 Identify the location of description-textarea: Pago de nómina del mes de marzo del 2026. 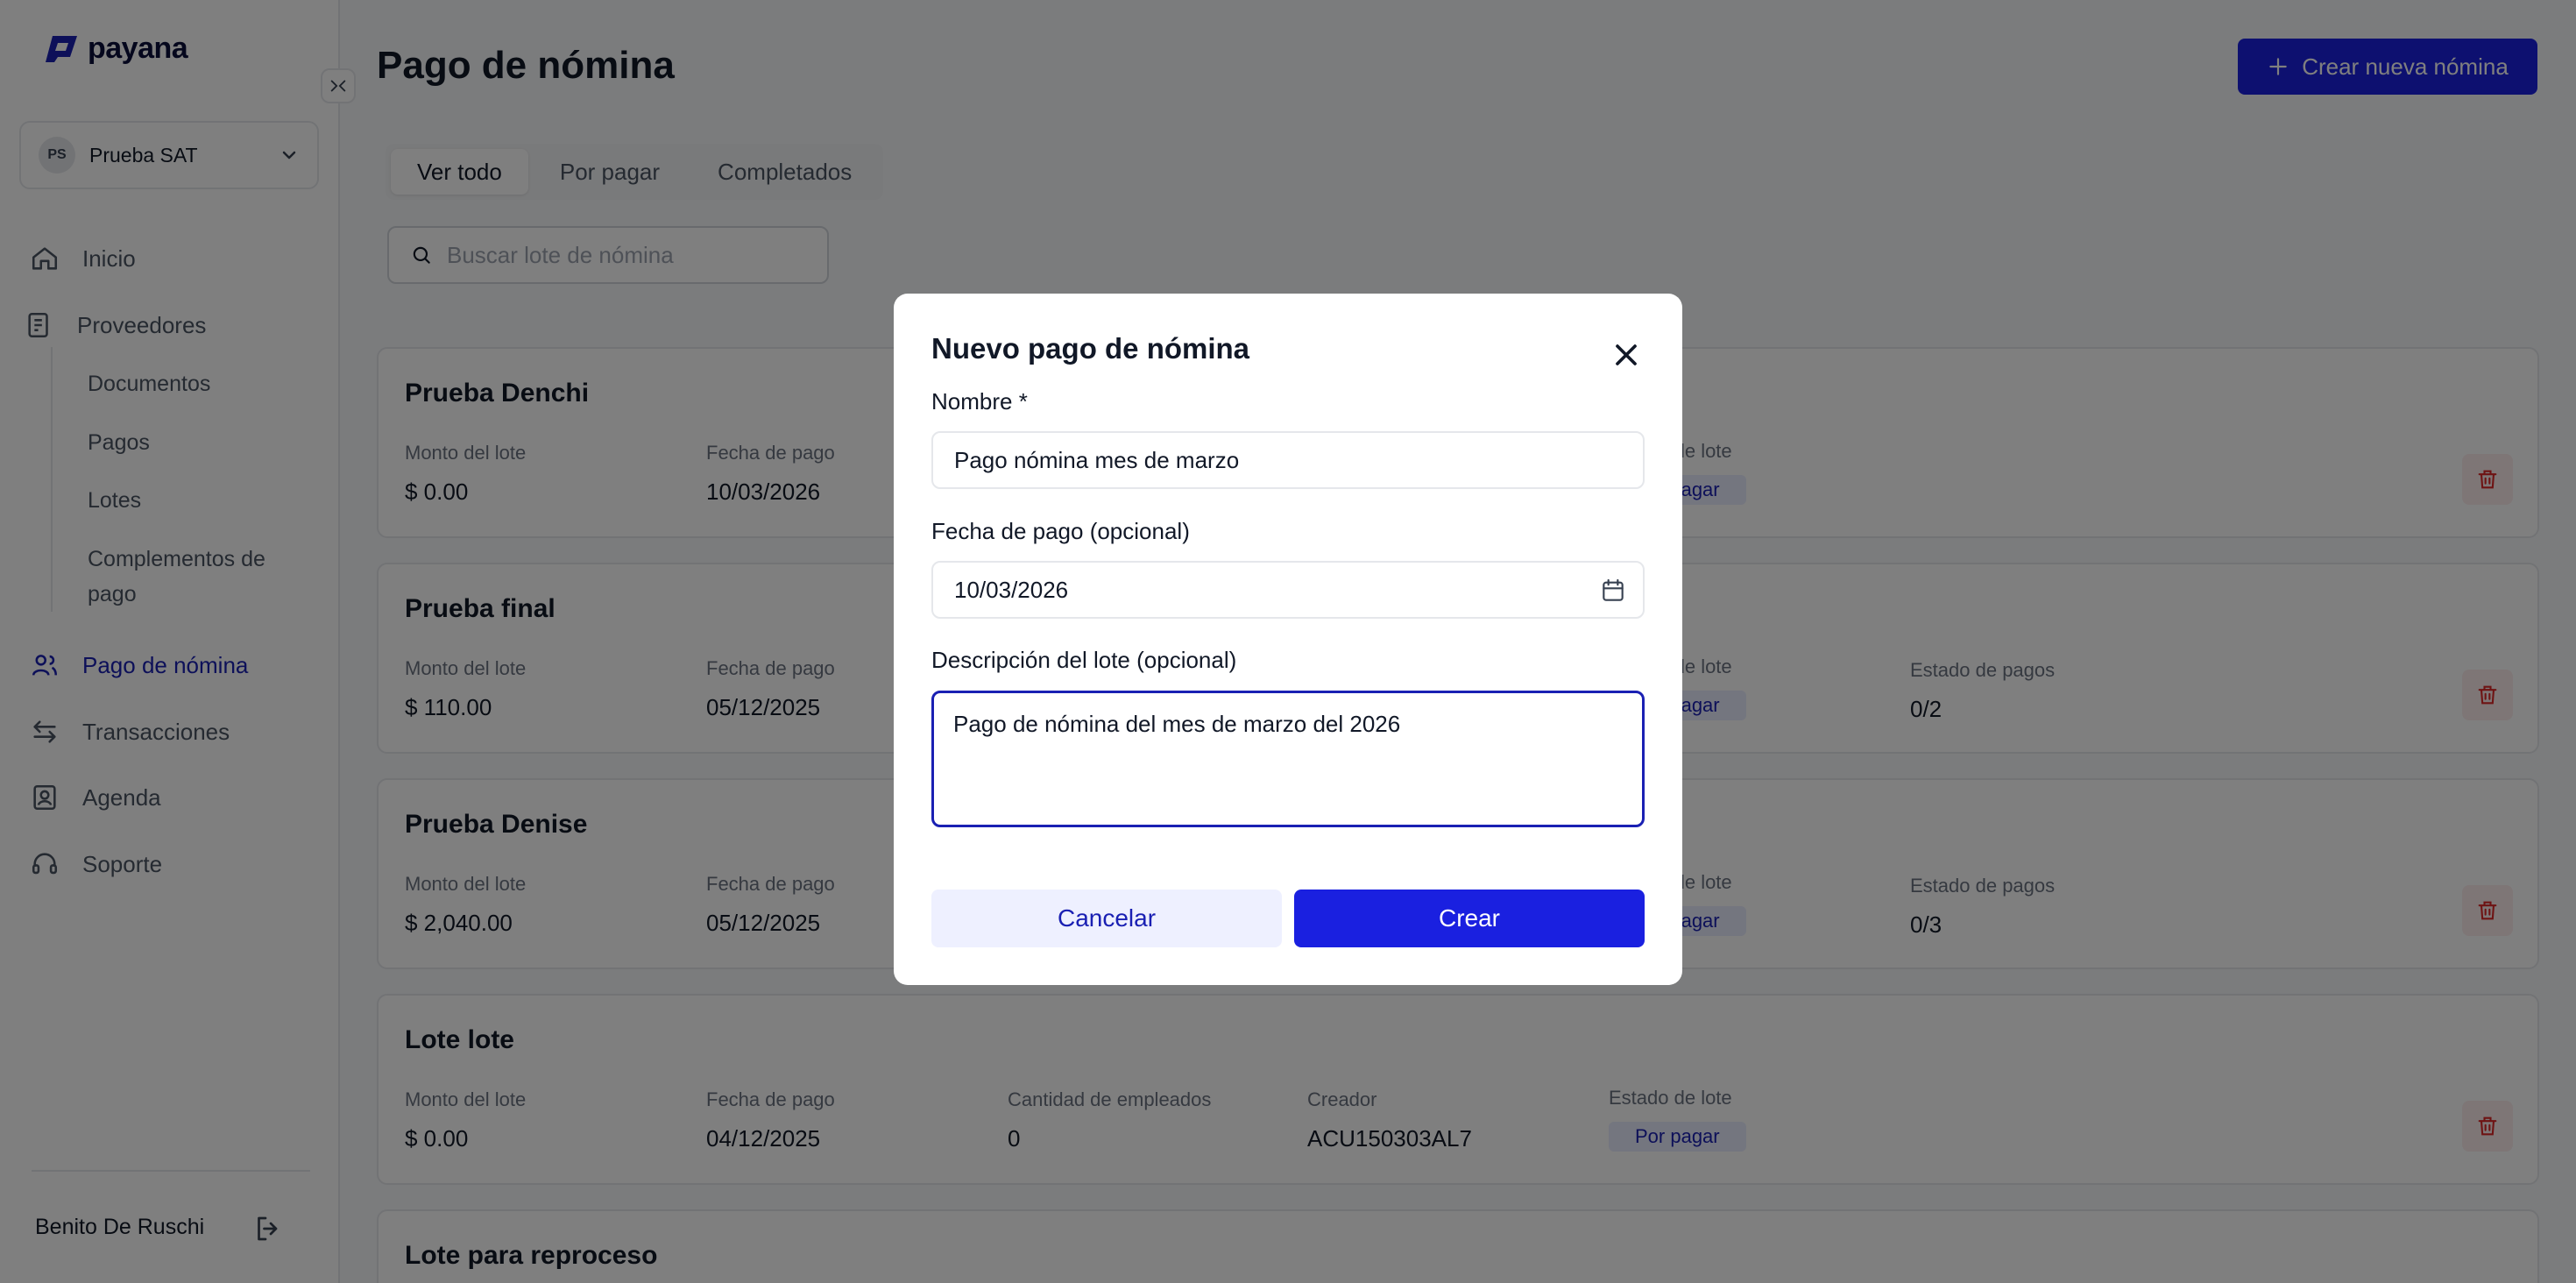
(1288, 759).